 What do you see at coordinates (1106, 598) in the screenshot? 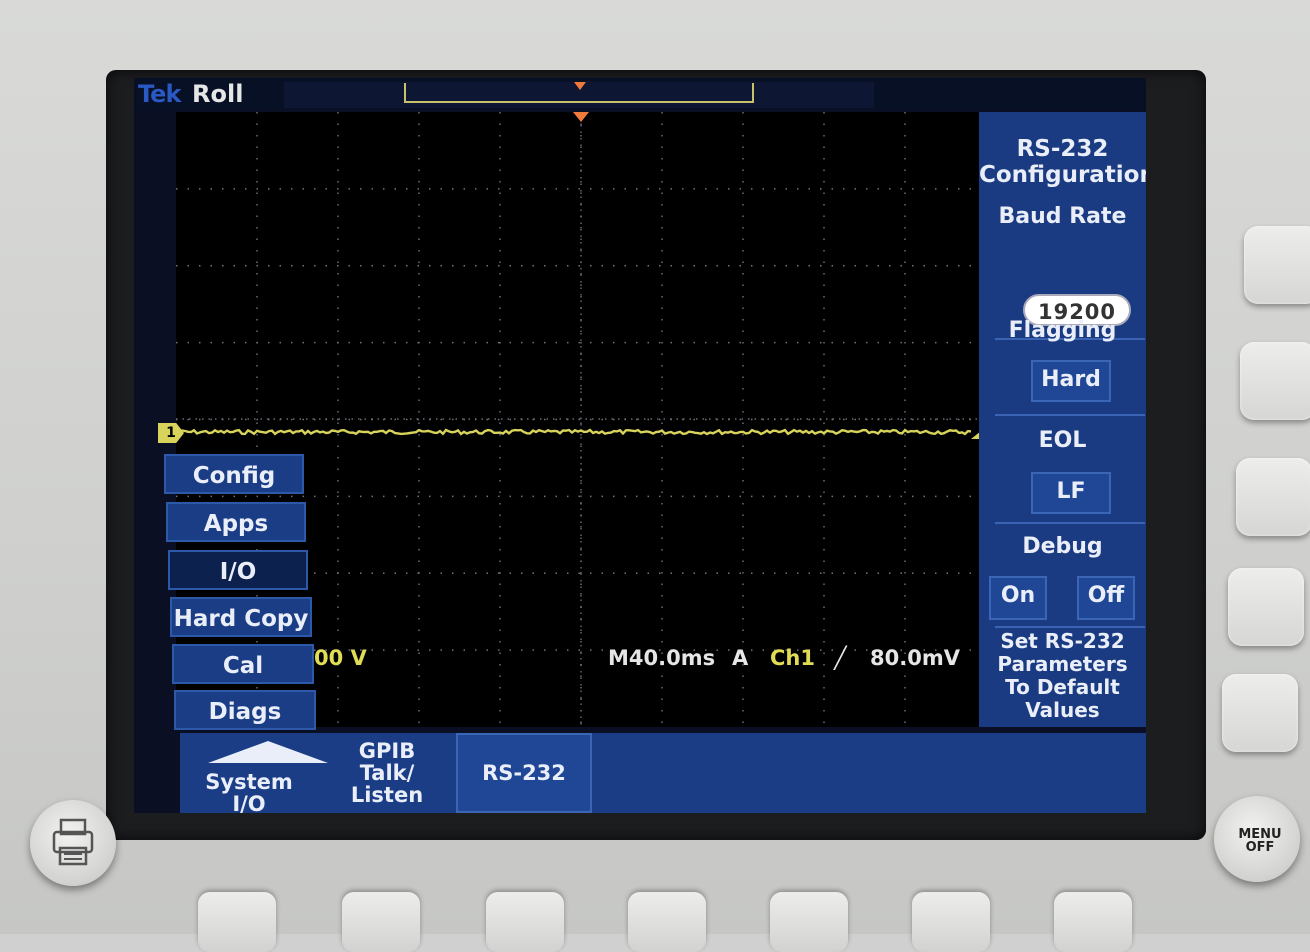
I see `debug-off-button: Off` at bounding box center [1106, 598].